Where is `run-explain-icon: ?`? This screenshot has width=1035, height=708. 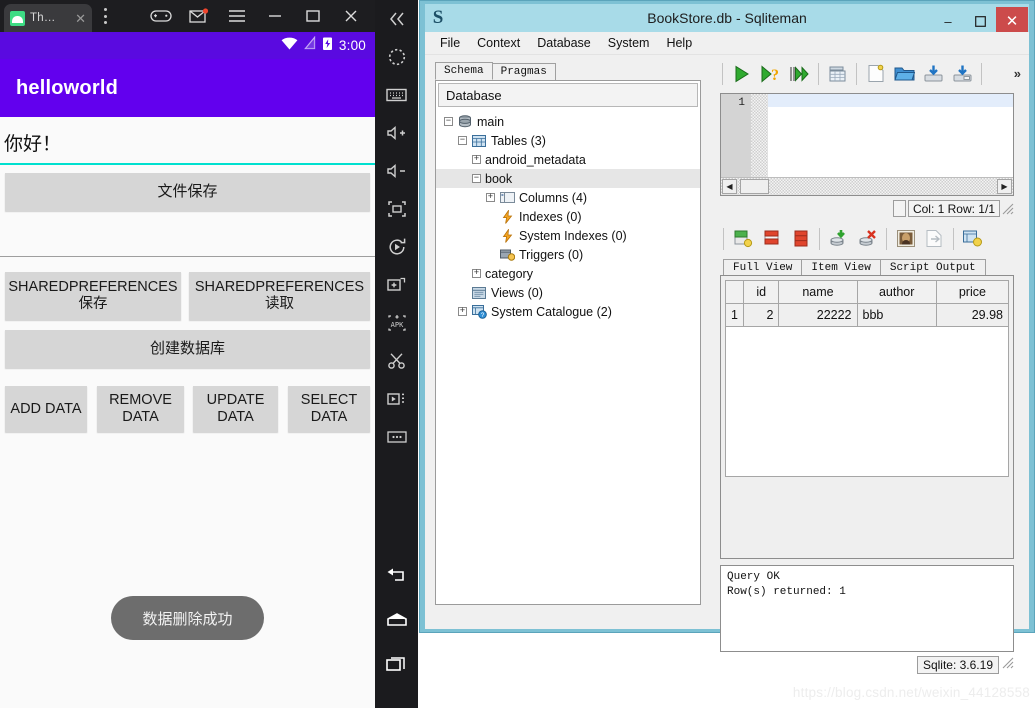 run-explain-icon: ? is located at coordinates (770, 73).